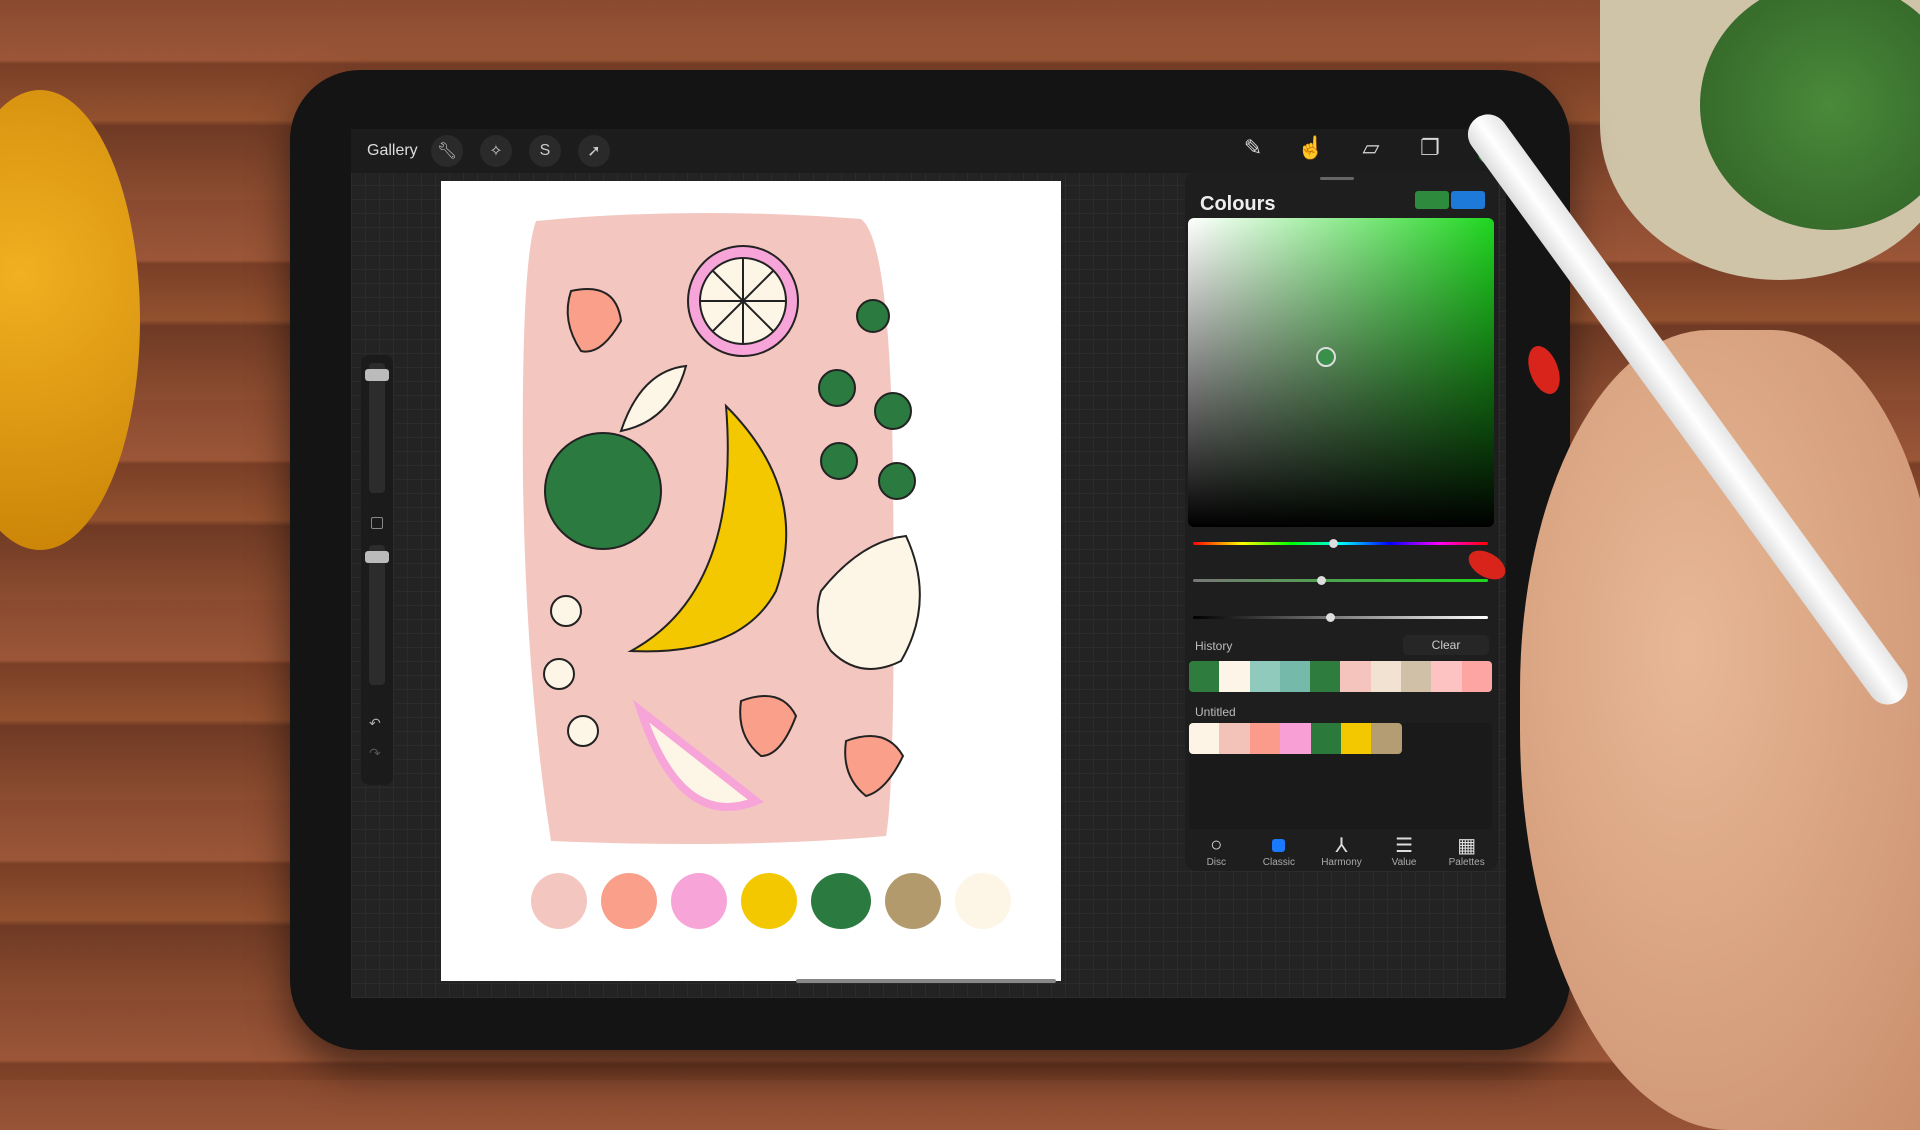 This screenshot has height=1130, width=1920. I want to click on brush-size-slider, so click(377, 428).